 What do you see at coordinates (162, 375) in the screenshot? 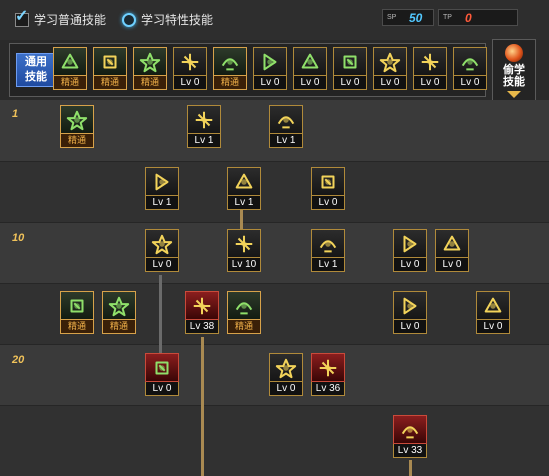
I see `tree-skill-r5-a: Lv 0` at bounding box center [162, 375].